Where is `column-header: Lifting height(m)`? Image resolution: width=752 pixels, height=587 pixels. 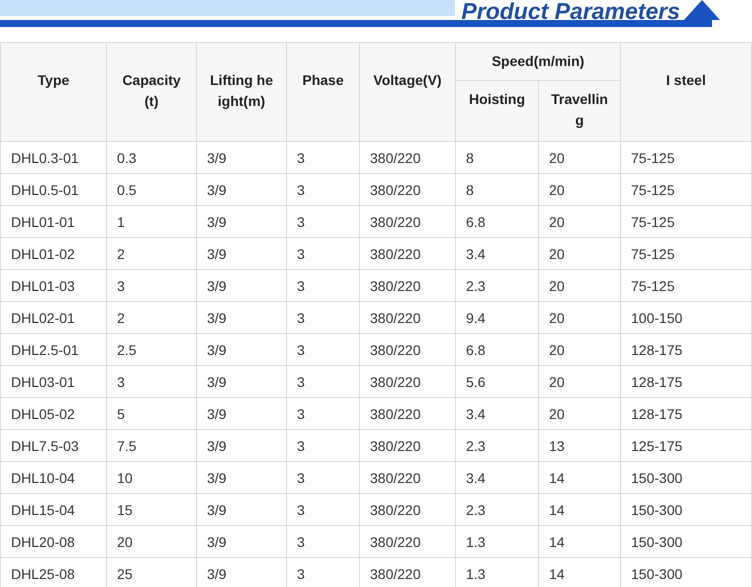 column-header: Lifting height(m) is located at coordinates (241, 92).